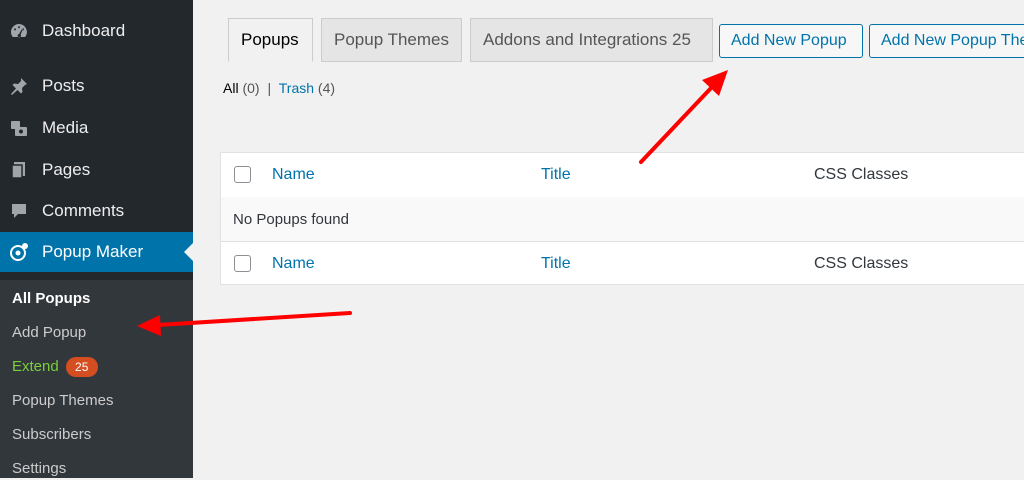  Describe the element at coordinates (861, 174) in the screenshot. I see `column-css-classes-header: CSS Classes` at that location.